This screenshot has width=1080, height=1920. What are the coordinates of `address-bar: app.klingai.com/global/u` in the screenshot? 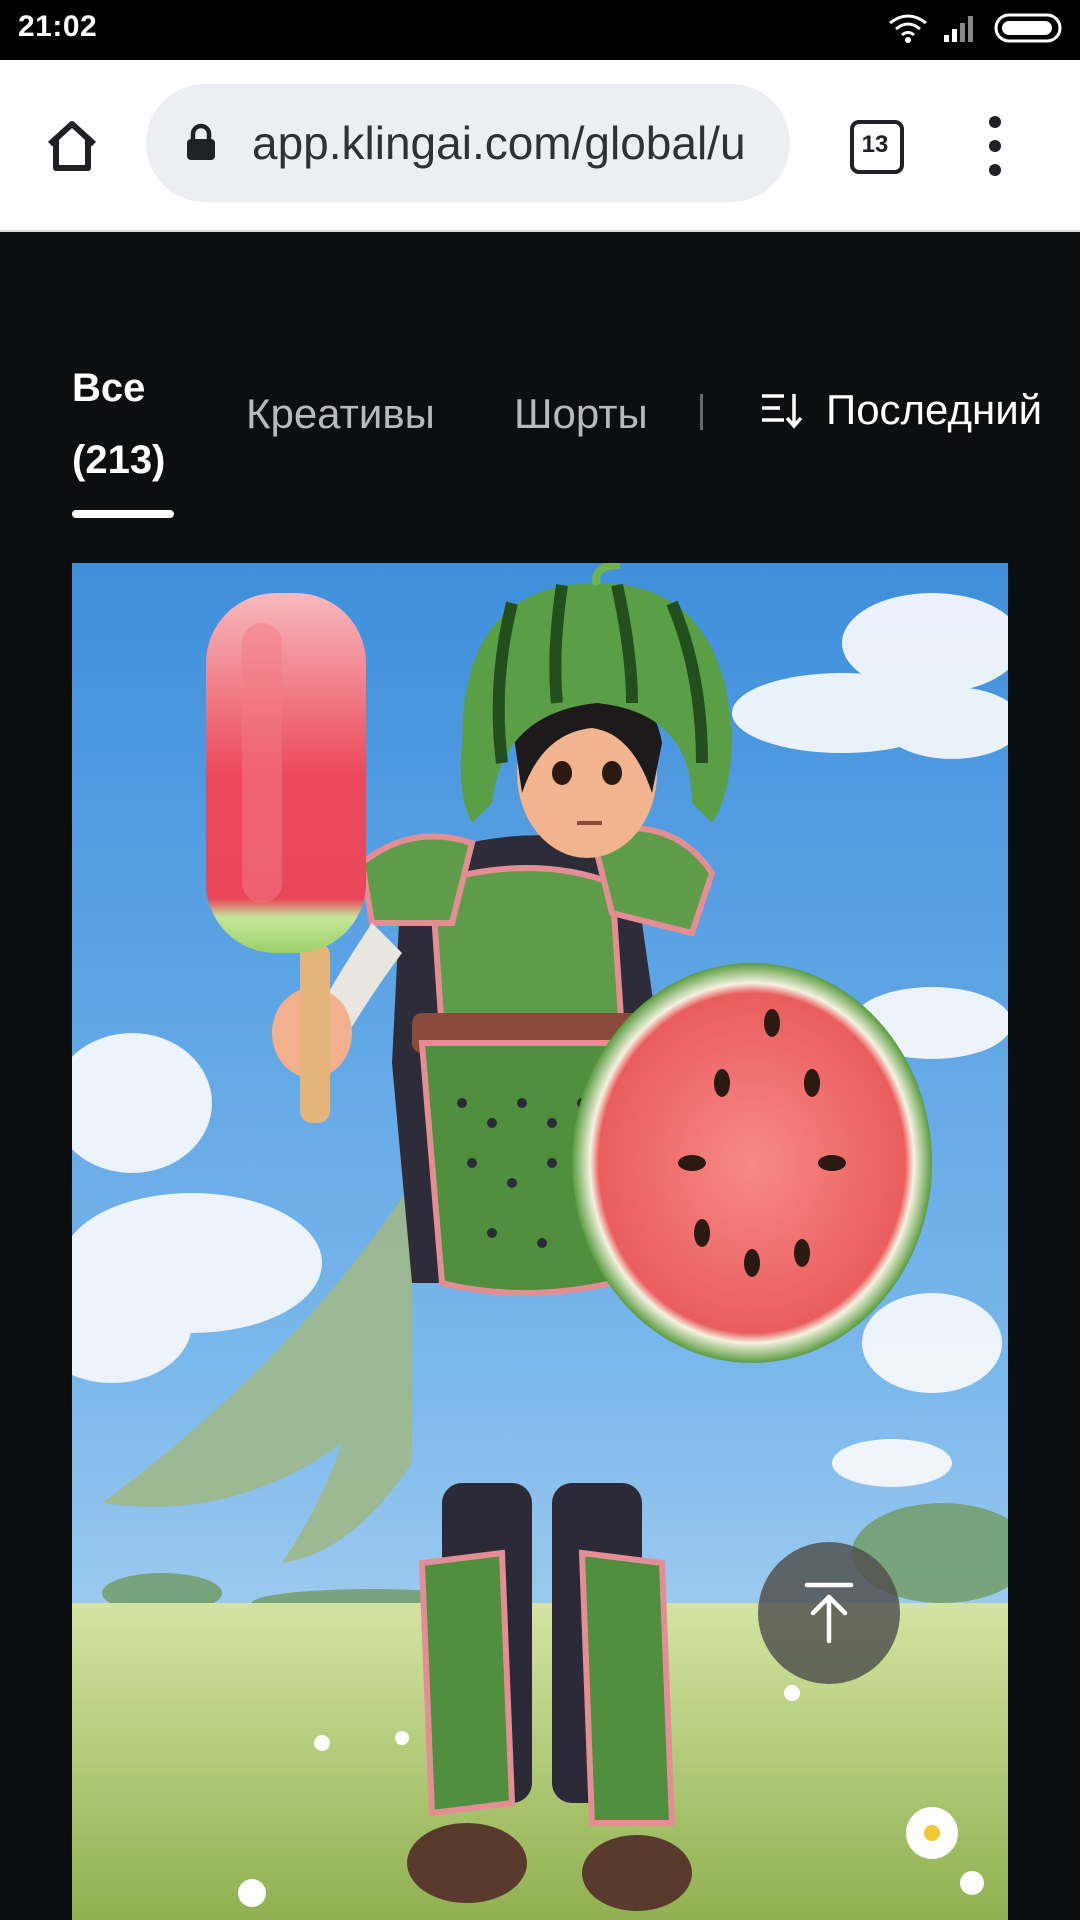 It's located at (468, 143).